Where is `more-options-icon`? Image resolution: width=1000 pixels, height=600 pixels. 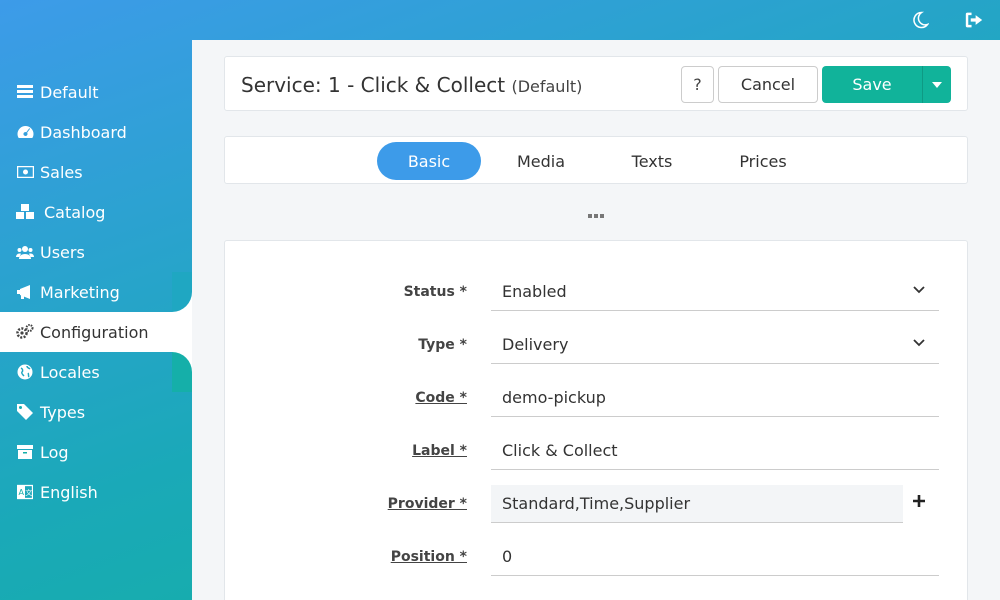 more-options-icon is located at coordinates (596, 216).